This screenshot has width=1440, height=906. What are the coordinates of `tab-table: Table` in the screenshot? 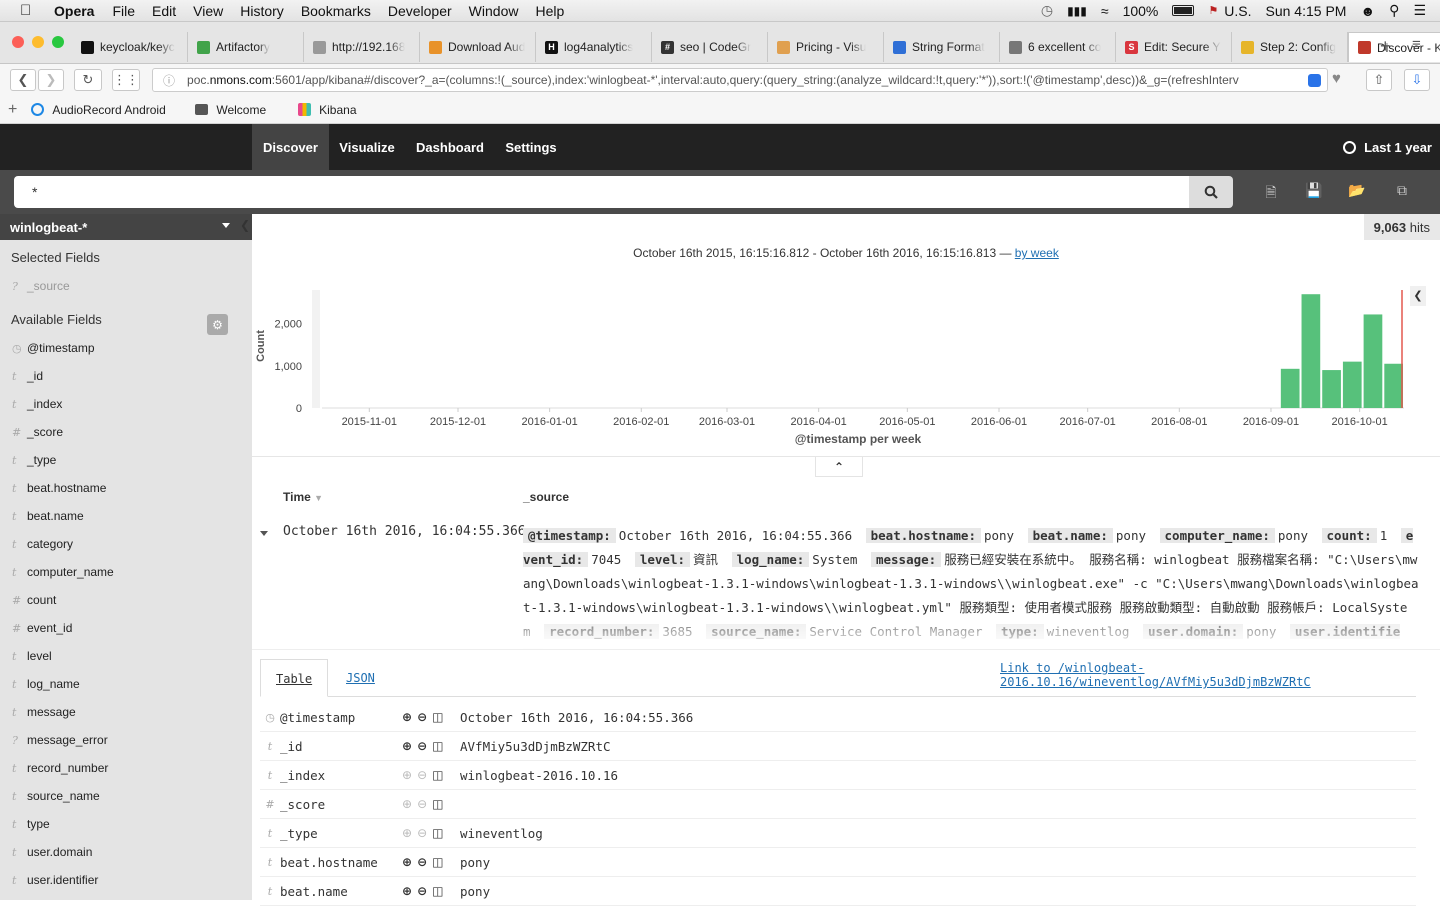 It's located at (294, 678).